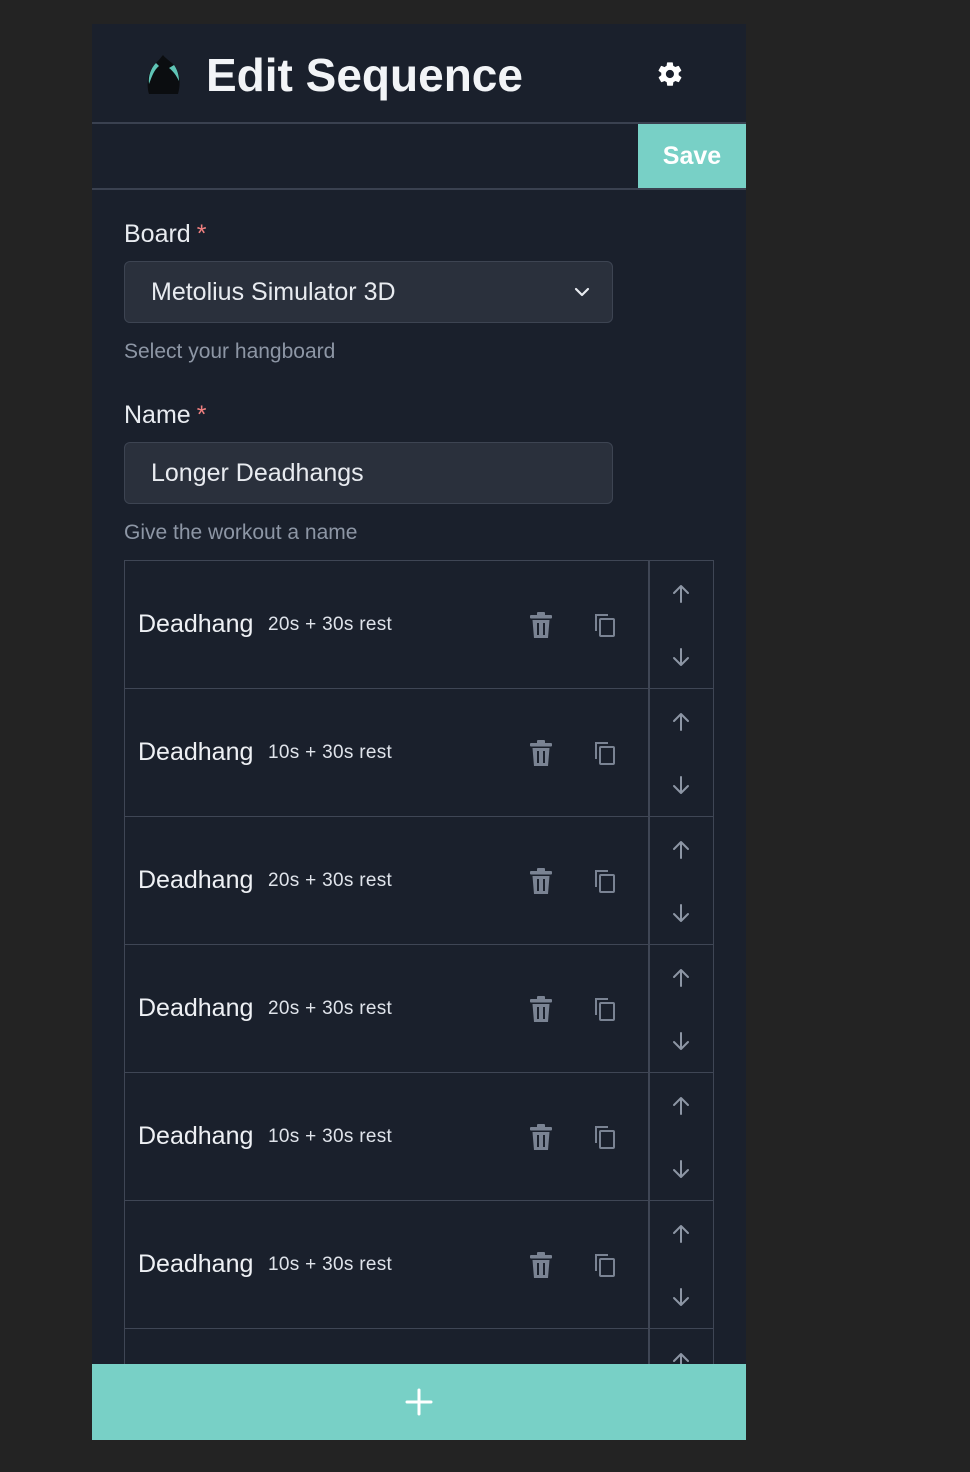 This screenshot has height=1472, width=970. I want to click on gear-icon, so click(670, 74).